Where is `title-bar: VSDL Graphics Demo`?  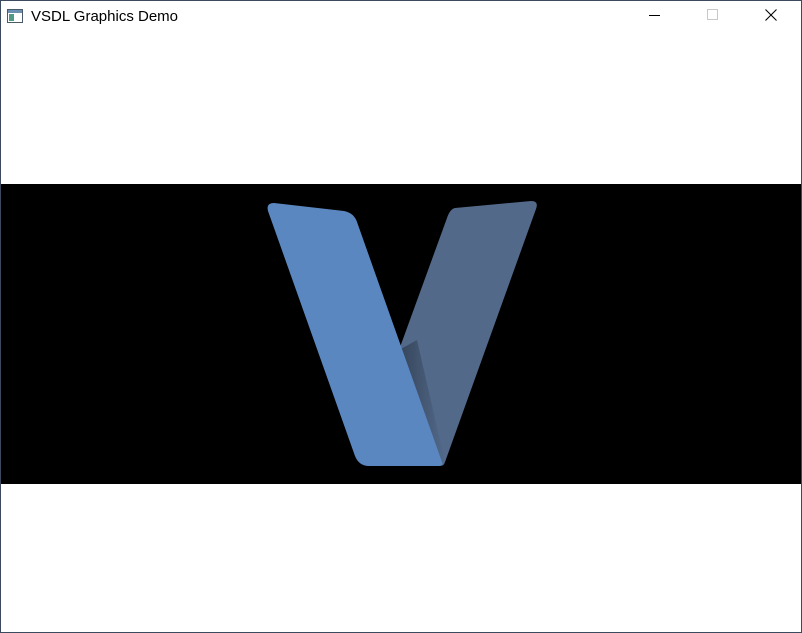 title-bar: VSDL Graphics Demo is located at coordinates (401, 16).